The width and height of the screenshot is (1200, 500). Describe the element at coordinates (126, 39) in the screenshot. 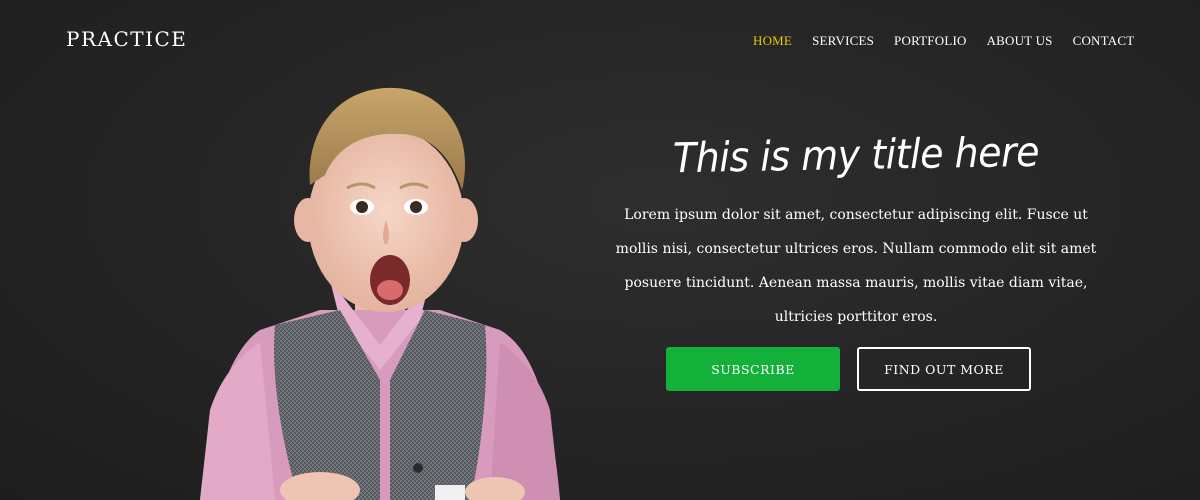

I see `brand-logo: PRACTICE` at that location.